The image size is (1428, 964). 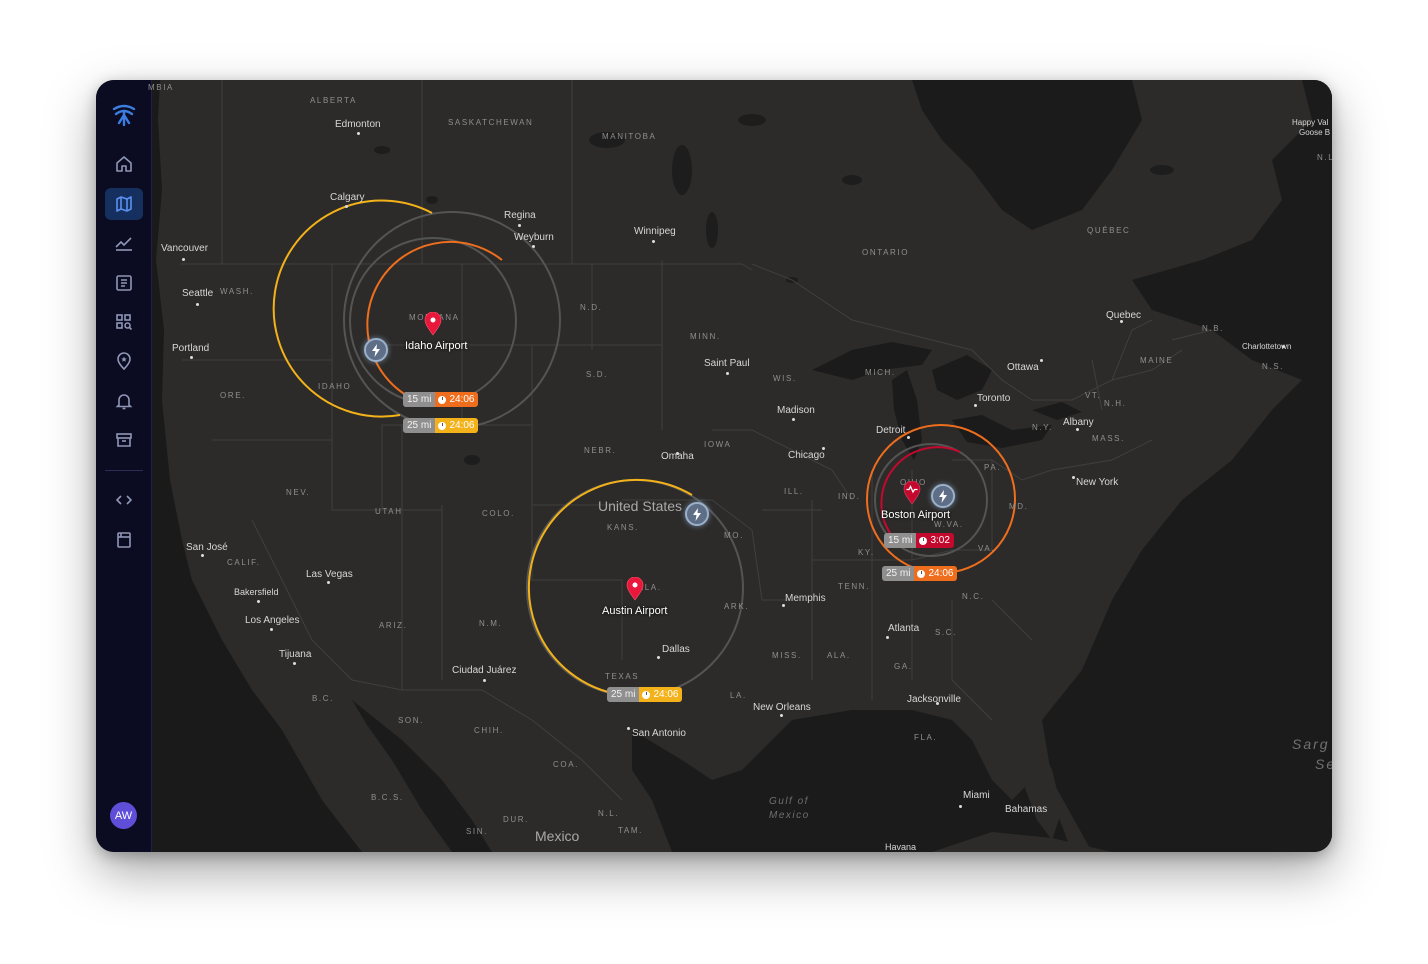 I want to click on city-label: Charlottetown, so click(x=1267, y=346).